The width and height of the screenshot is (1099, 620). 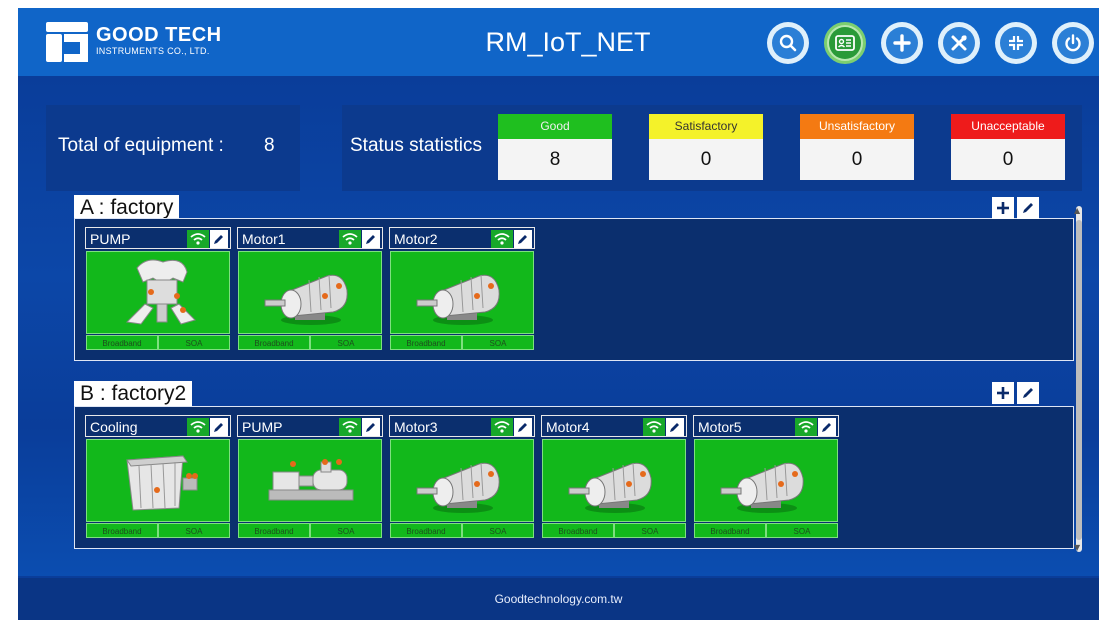 What do you see at coordinates (720, 427) in the screenshot?
I see `device-name: Motor5` at bounding box center [720, 427].